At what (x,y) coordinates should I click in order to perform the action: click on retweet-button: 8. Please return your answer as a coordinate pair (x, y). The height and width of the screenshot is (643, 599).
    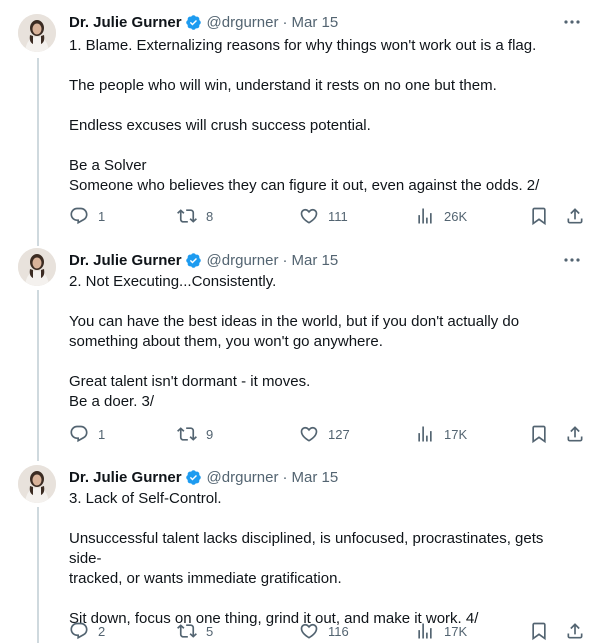
    Looking at the image, I should click on (195, 216).